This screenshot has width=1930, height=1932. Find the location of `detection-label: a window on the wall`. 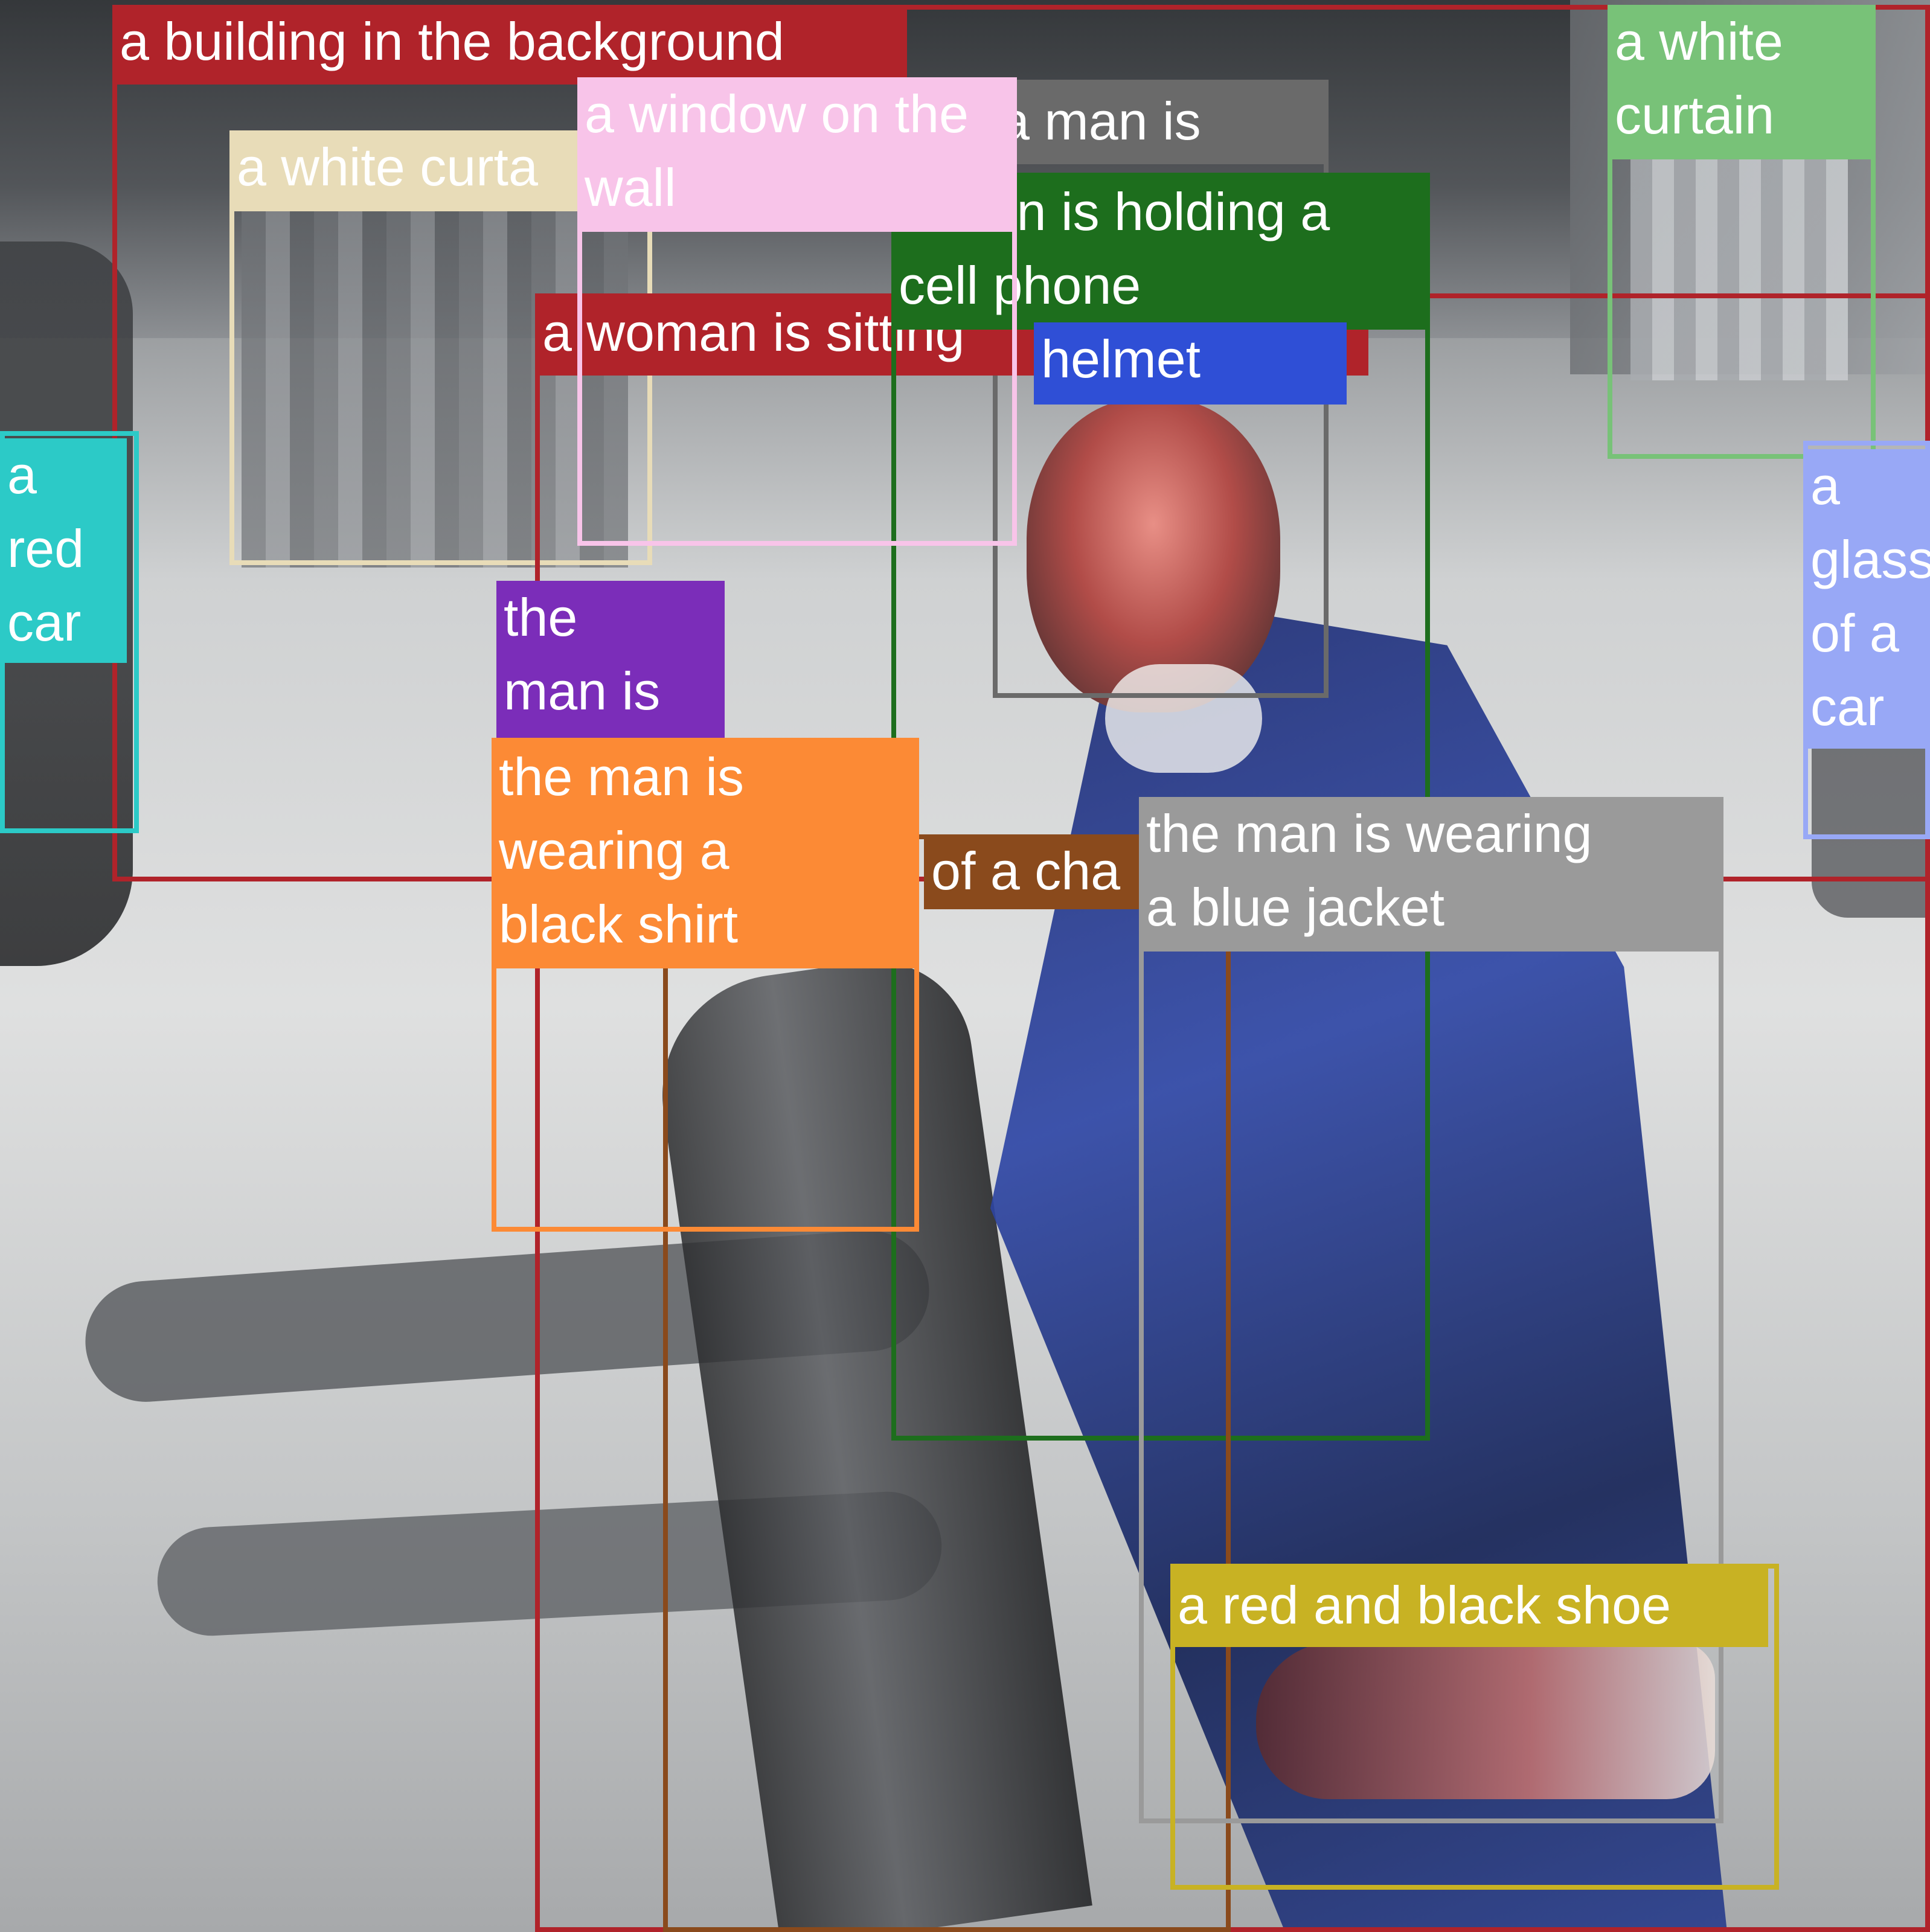

detection-label: a window on the wall is located at coordinates (797, 154).